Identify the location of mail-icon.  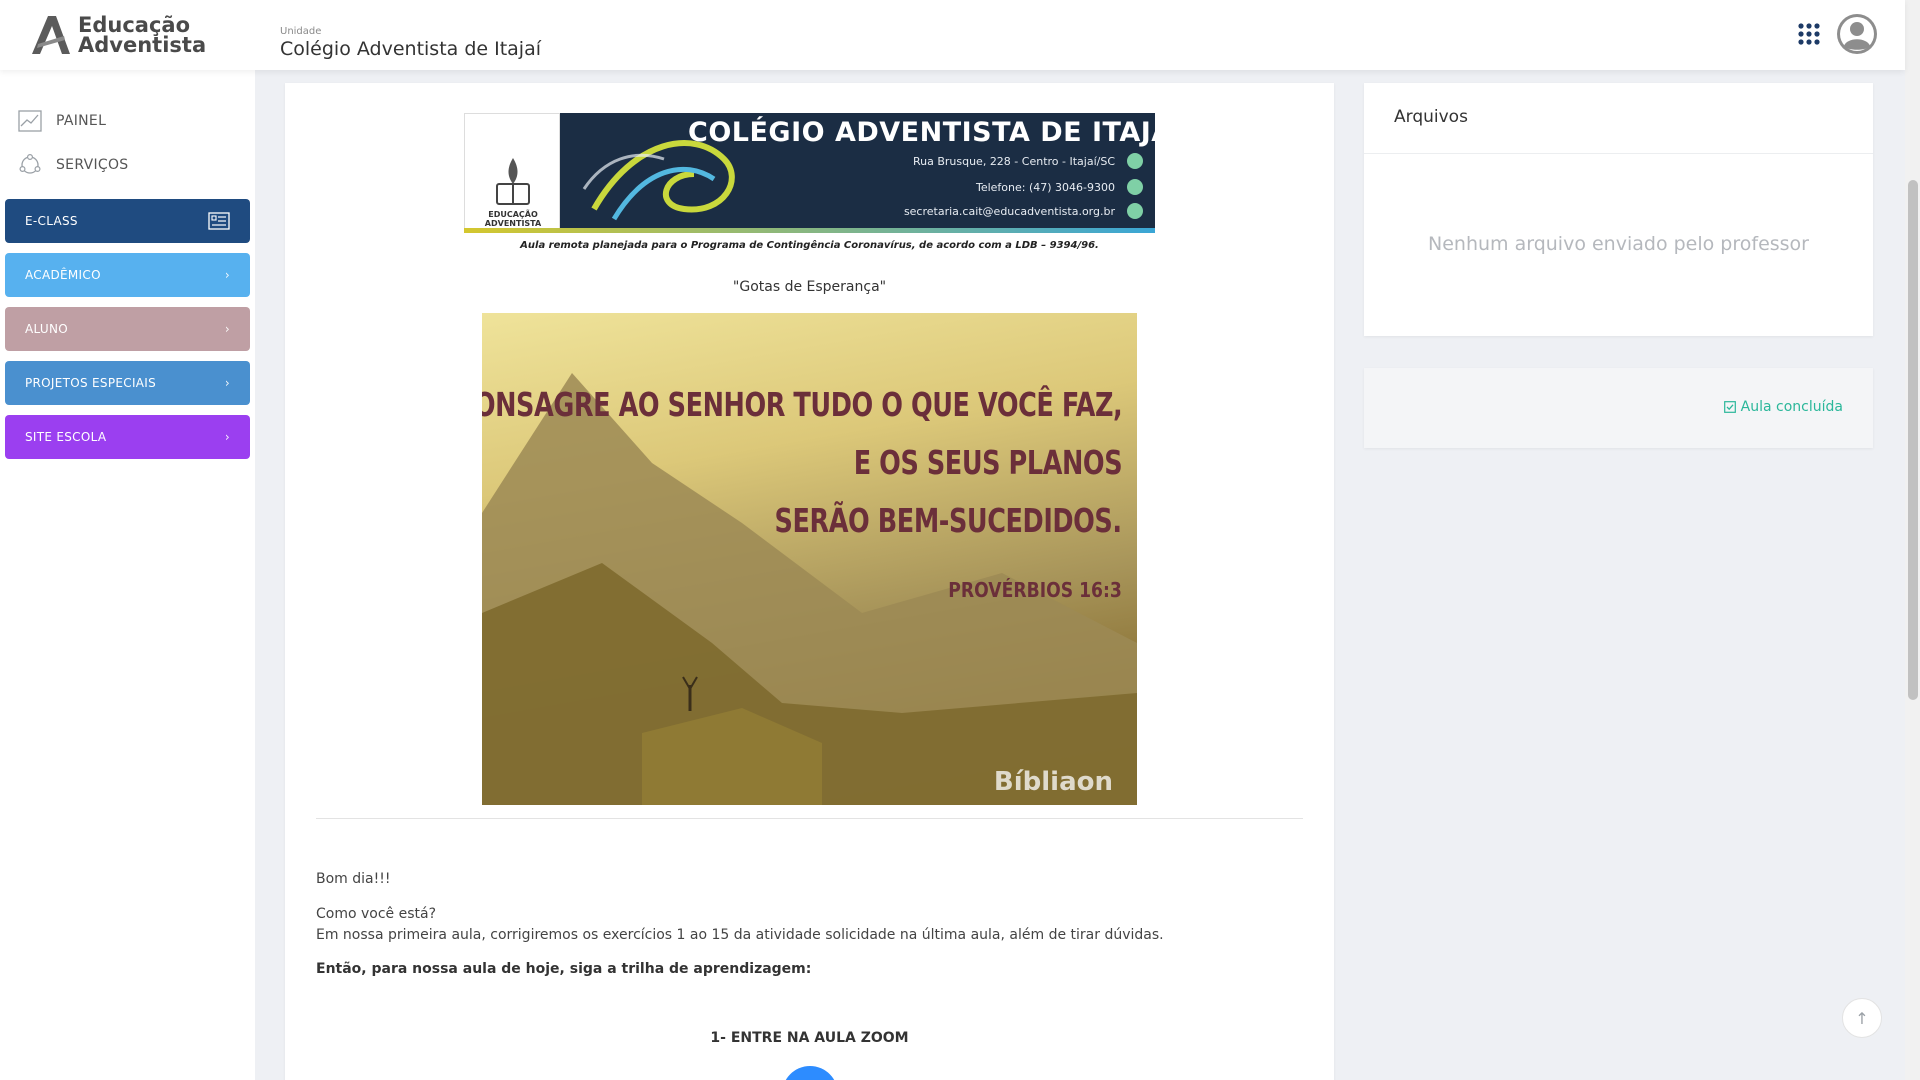
(1135, 211).